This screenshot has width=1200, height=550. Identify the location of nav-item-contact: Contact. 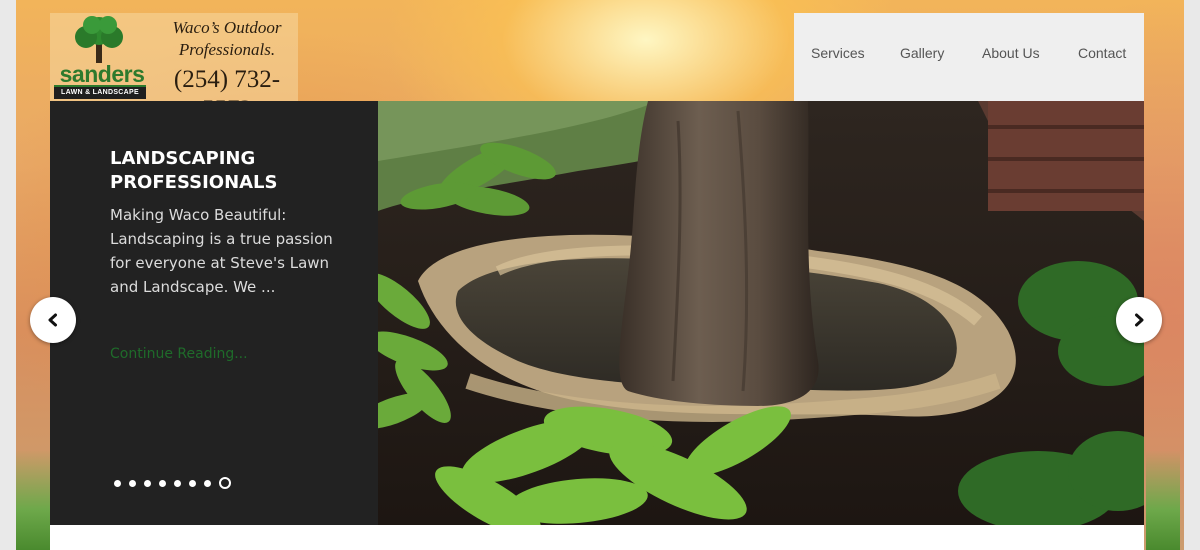
(1102, 53).